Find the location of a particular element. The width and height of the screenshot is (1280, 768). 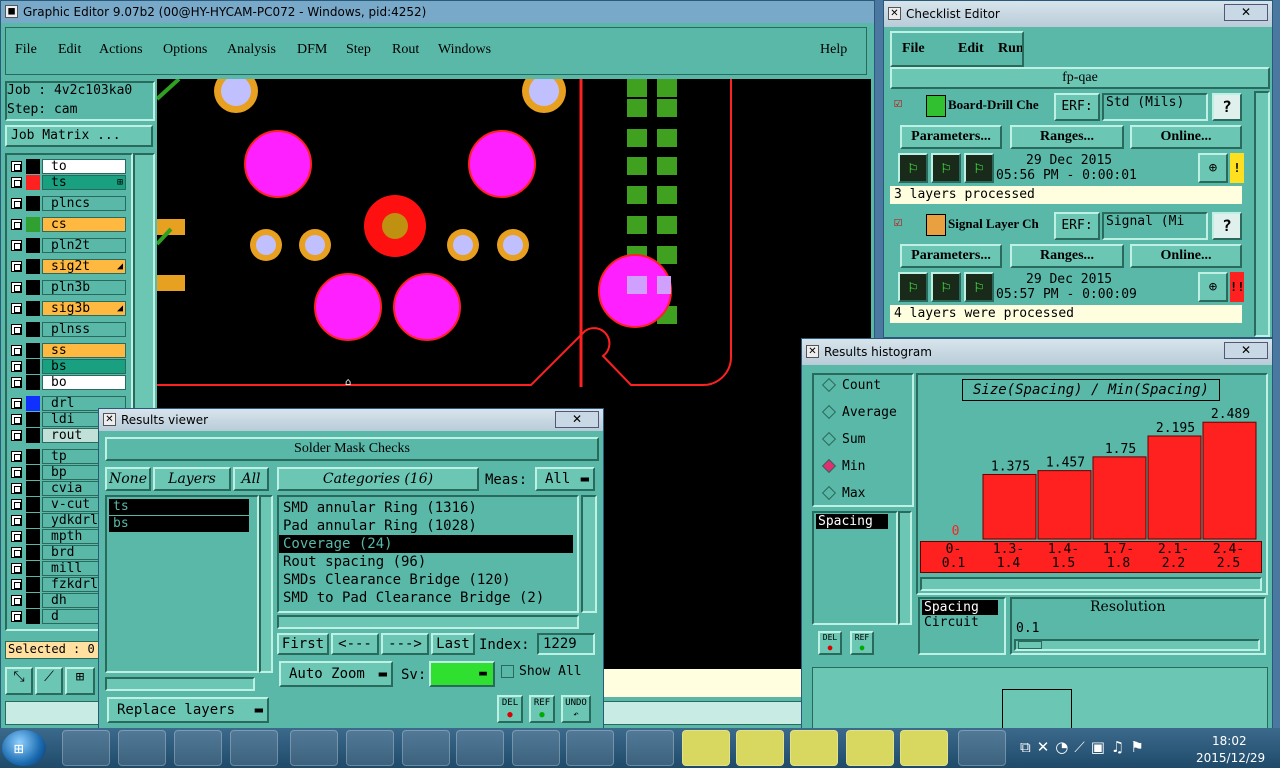

histogram-hscroll is located at coordinates (1091, 584).